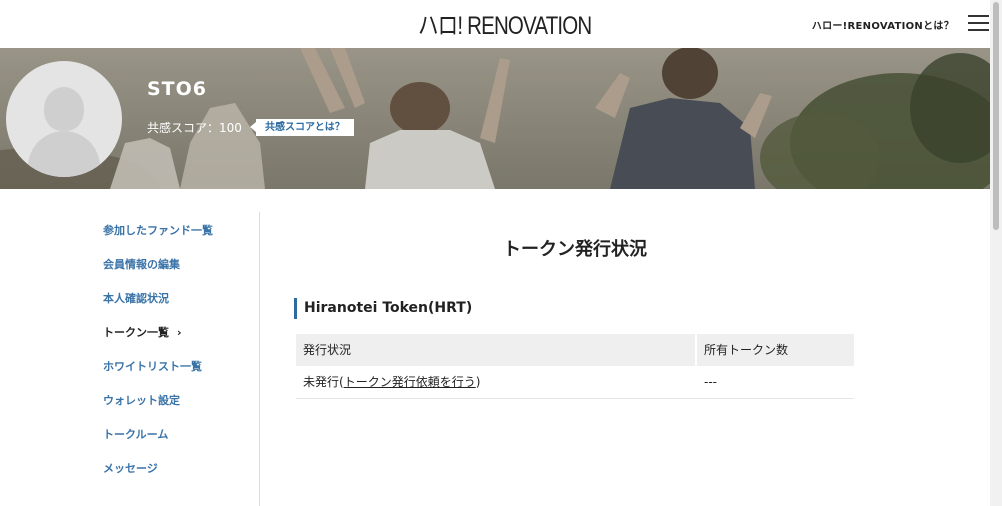  Describe the element at coordinates (135, 434) in the screenshot. I see `sidebar-item-talk-room: トークルーム` at that location.